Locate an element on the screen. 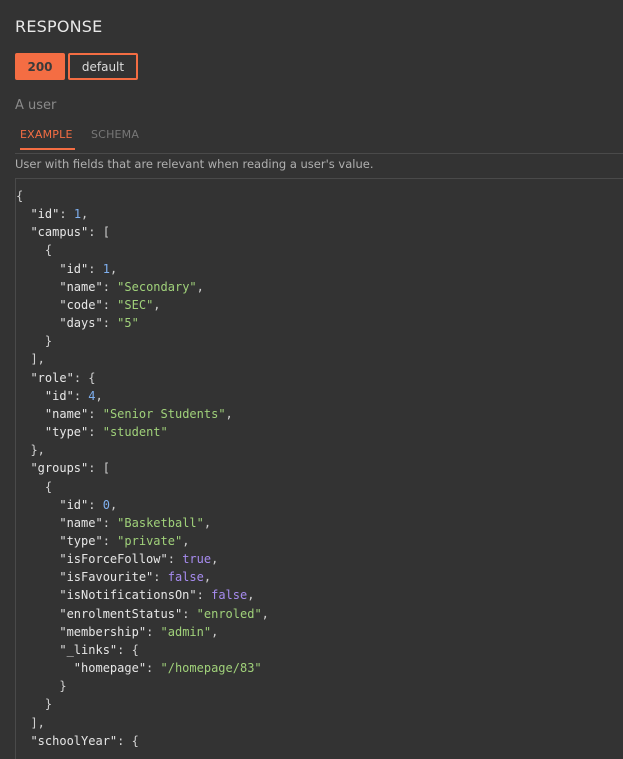 The height and width of the screenshot is (759, 623). code-line: "id": 4, is located at coordinates (59, 396).